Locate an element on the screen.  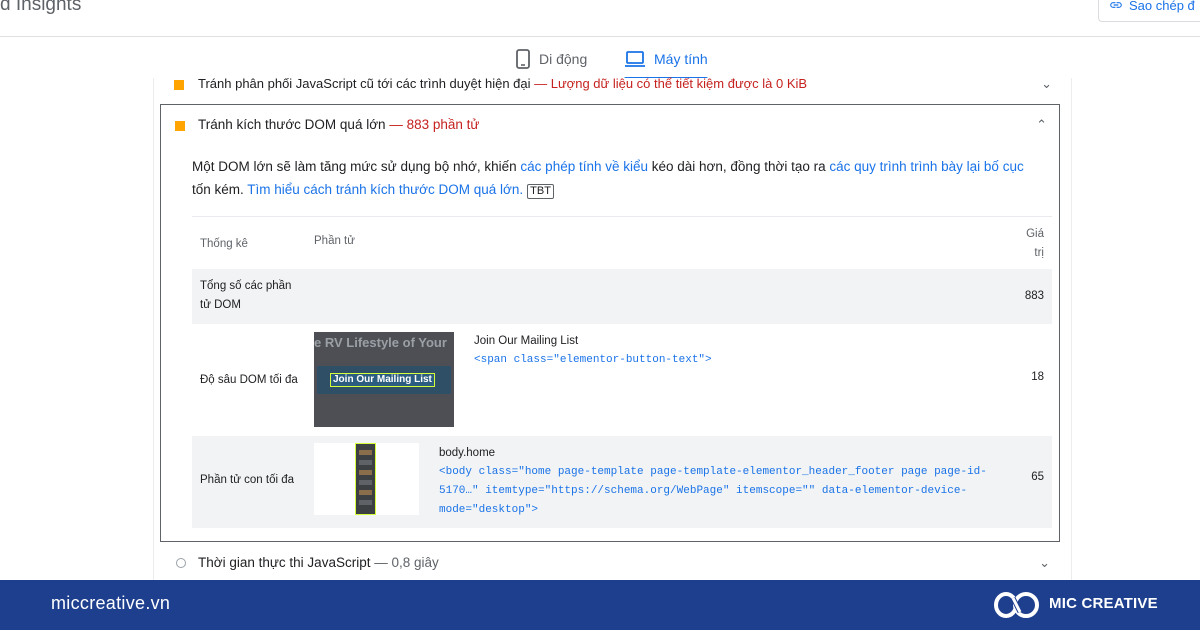
link-layout-reflows: các quy trình trình bày lại bố cục is located at coordinates (926, 166).